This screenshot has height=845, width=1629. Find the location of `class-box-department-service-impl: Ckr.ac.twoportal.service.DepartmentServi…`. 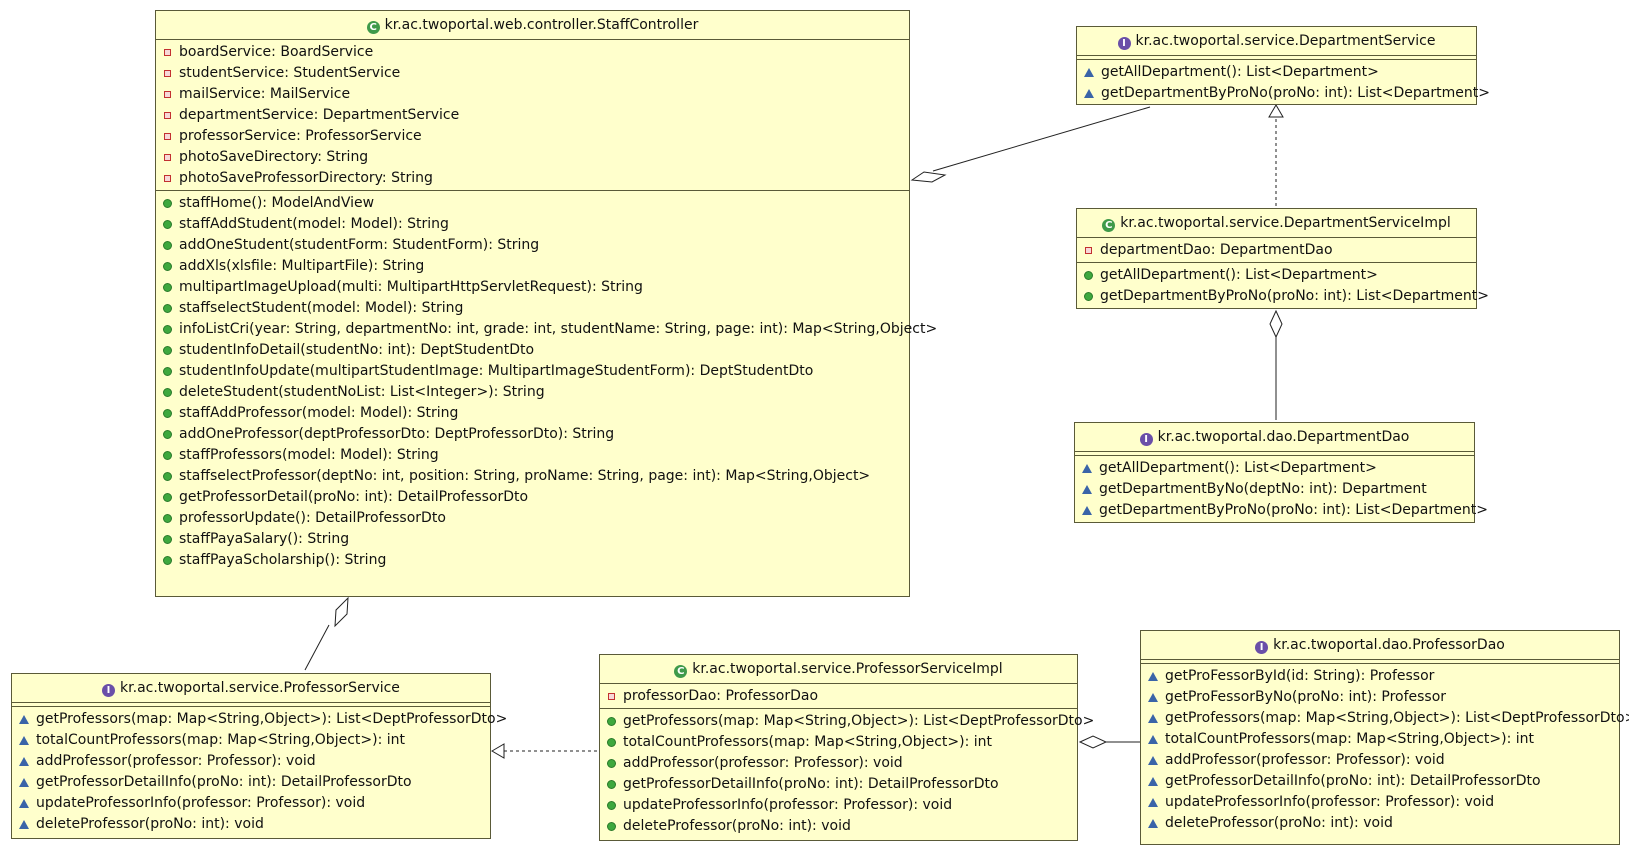

class-box-department-service-impl: Ckr.ac.twoportal.service.DepartmentServi… is located at coordinates (1282, 258).